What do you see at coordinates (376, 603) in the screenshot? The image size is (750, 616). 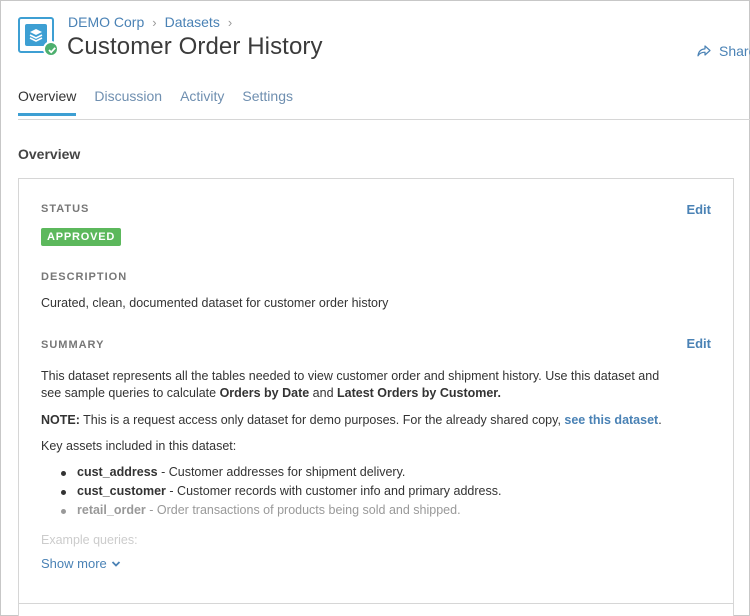 I see `card-divider` at bounding box center [376, 603].